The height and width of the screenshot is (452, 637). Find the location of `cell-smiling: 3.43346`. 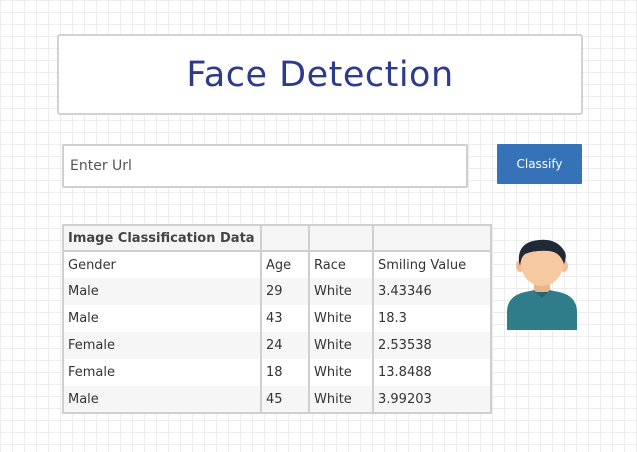

cell-smiling: 3.43346 is located at coordinates (431, 291).